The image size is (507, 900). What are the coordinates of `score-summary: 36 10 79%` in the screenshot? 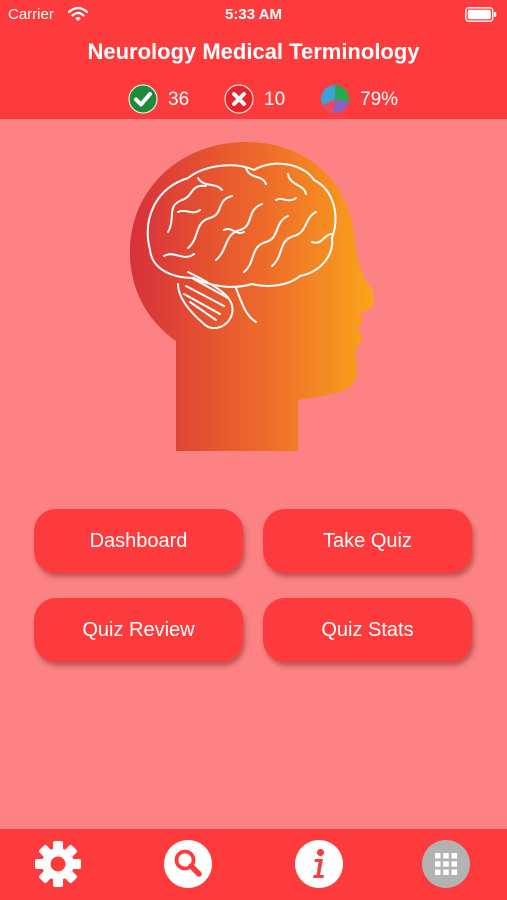 It's located at (253, 99).